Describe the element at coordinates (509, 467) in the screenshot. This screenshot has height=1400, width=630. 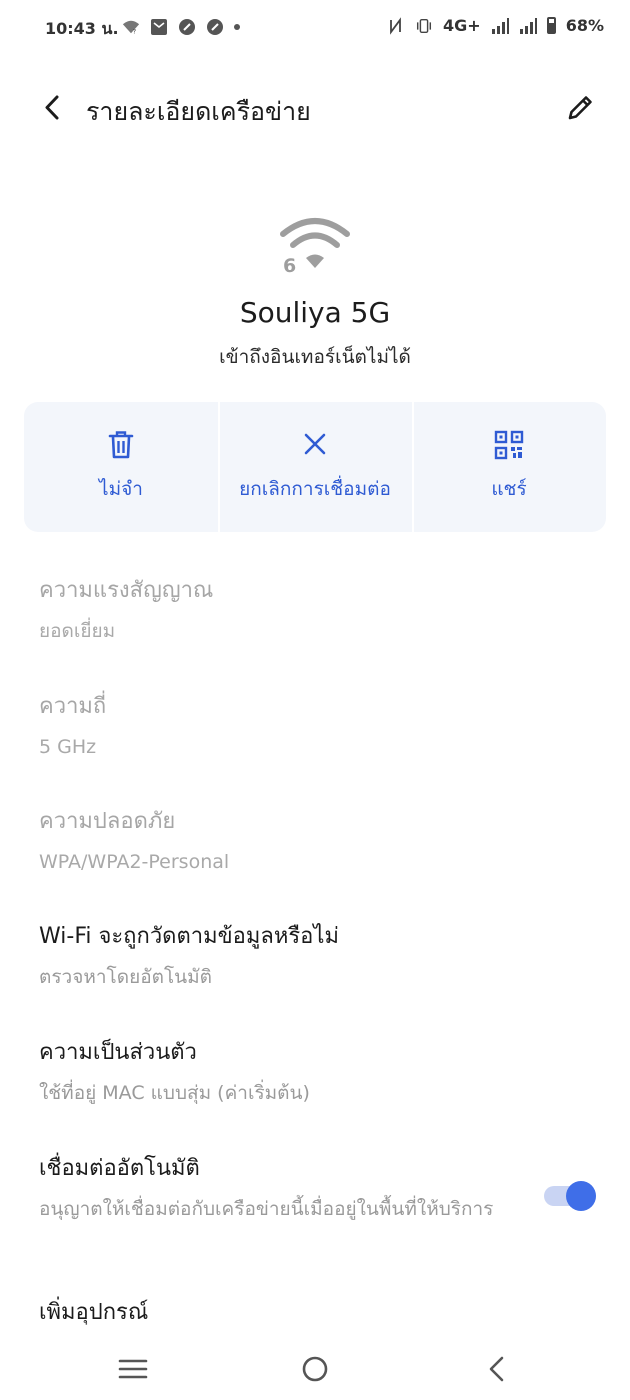
I see `share-button: แชร์` at that location.